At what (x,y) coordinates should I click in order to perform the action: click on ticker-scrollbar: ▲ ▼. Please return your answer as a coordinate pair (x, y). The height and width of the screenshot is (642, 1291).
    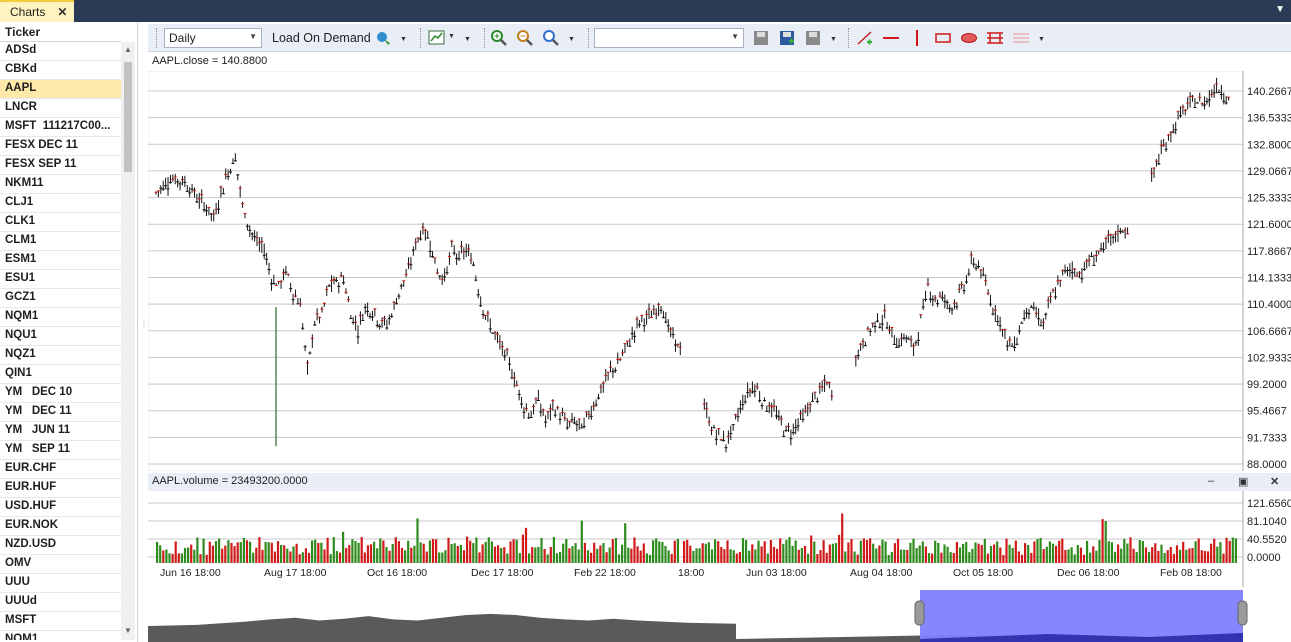
    Looking at the image, I should click on (128, 341).